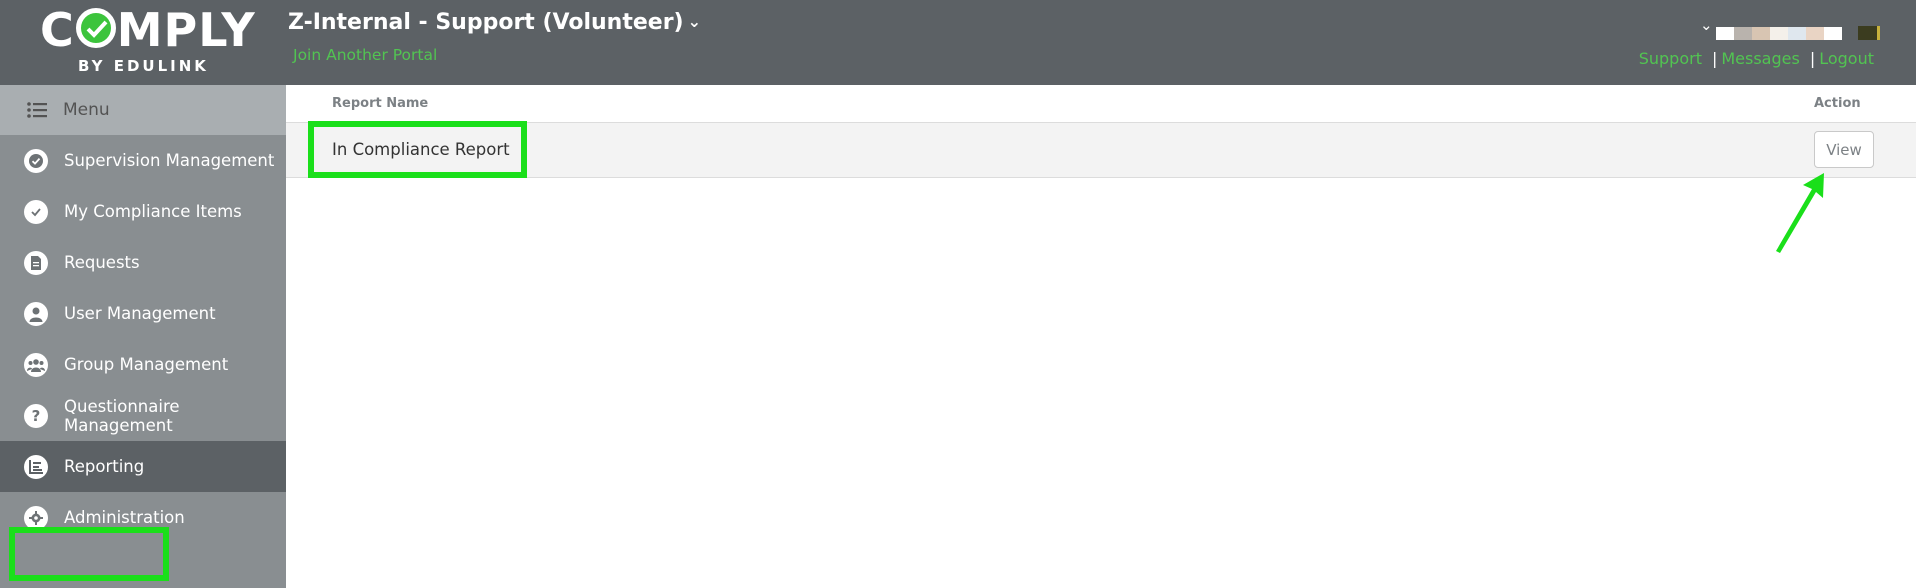  Describe the element at coordinates (143, 66) in the screenshot. I see `logo-subtitle: BY EDULINK` at that location.